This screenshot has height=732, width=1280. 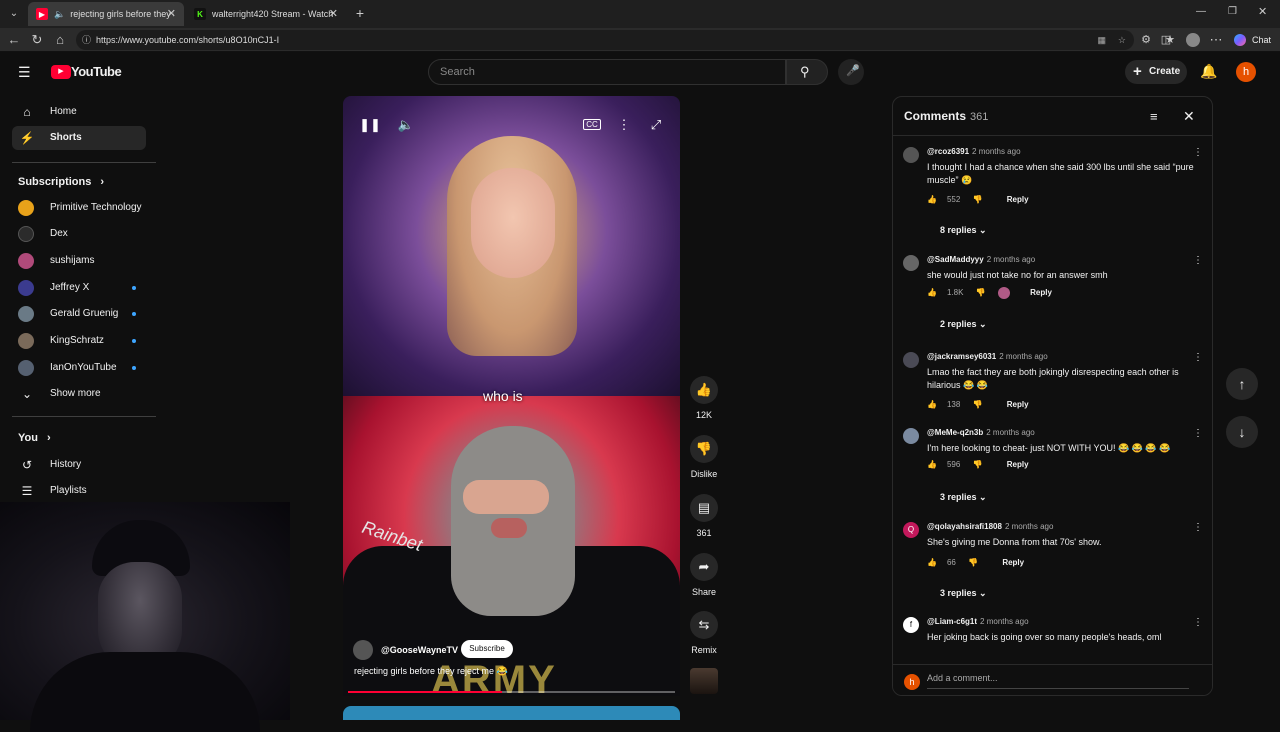 I want to click on app-available-icon: ▦, so click(x=1101, y=40).